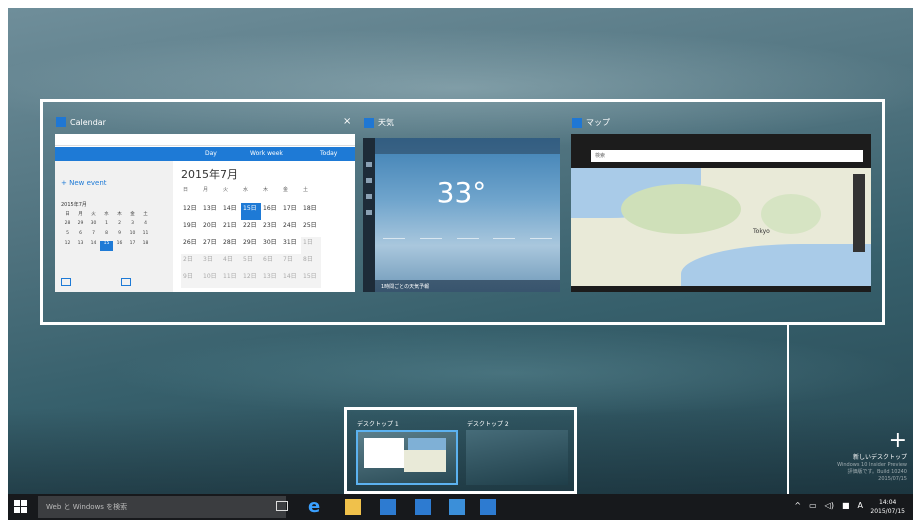  I want to click on day-cell: 22日, so click(251, 228).